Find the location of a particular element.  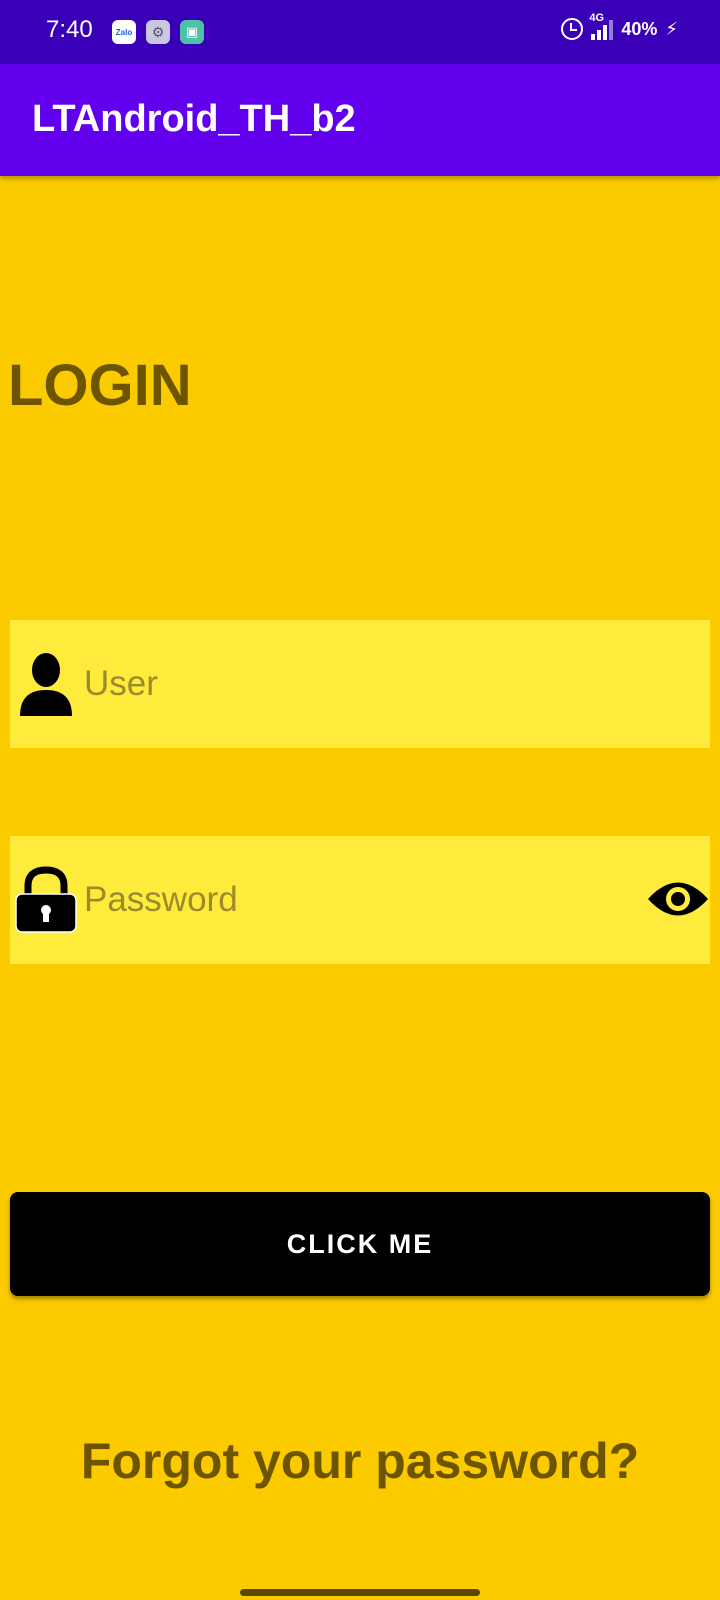

status-right: 4G 40% ⚡ is located at coordinates (619, 26).